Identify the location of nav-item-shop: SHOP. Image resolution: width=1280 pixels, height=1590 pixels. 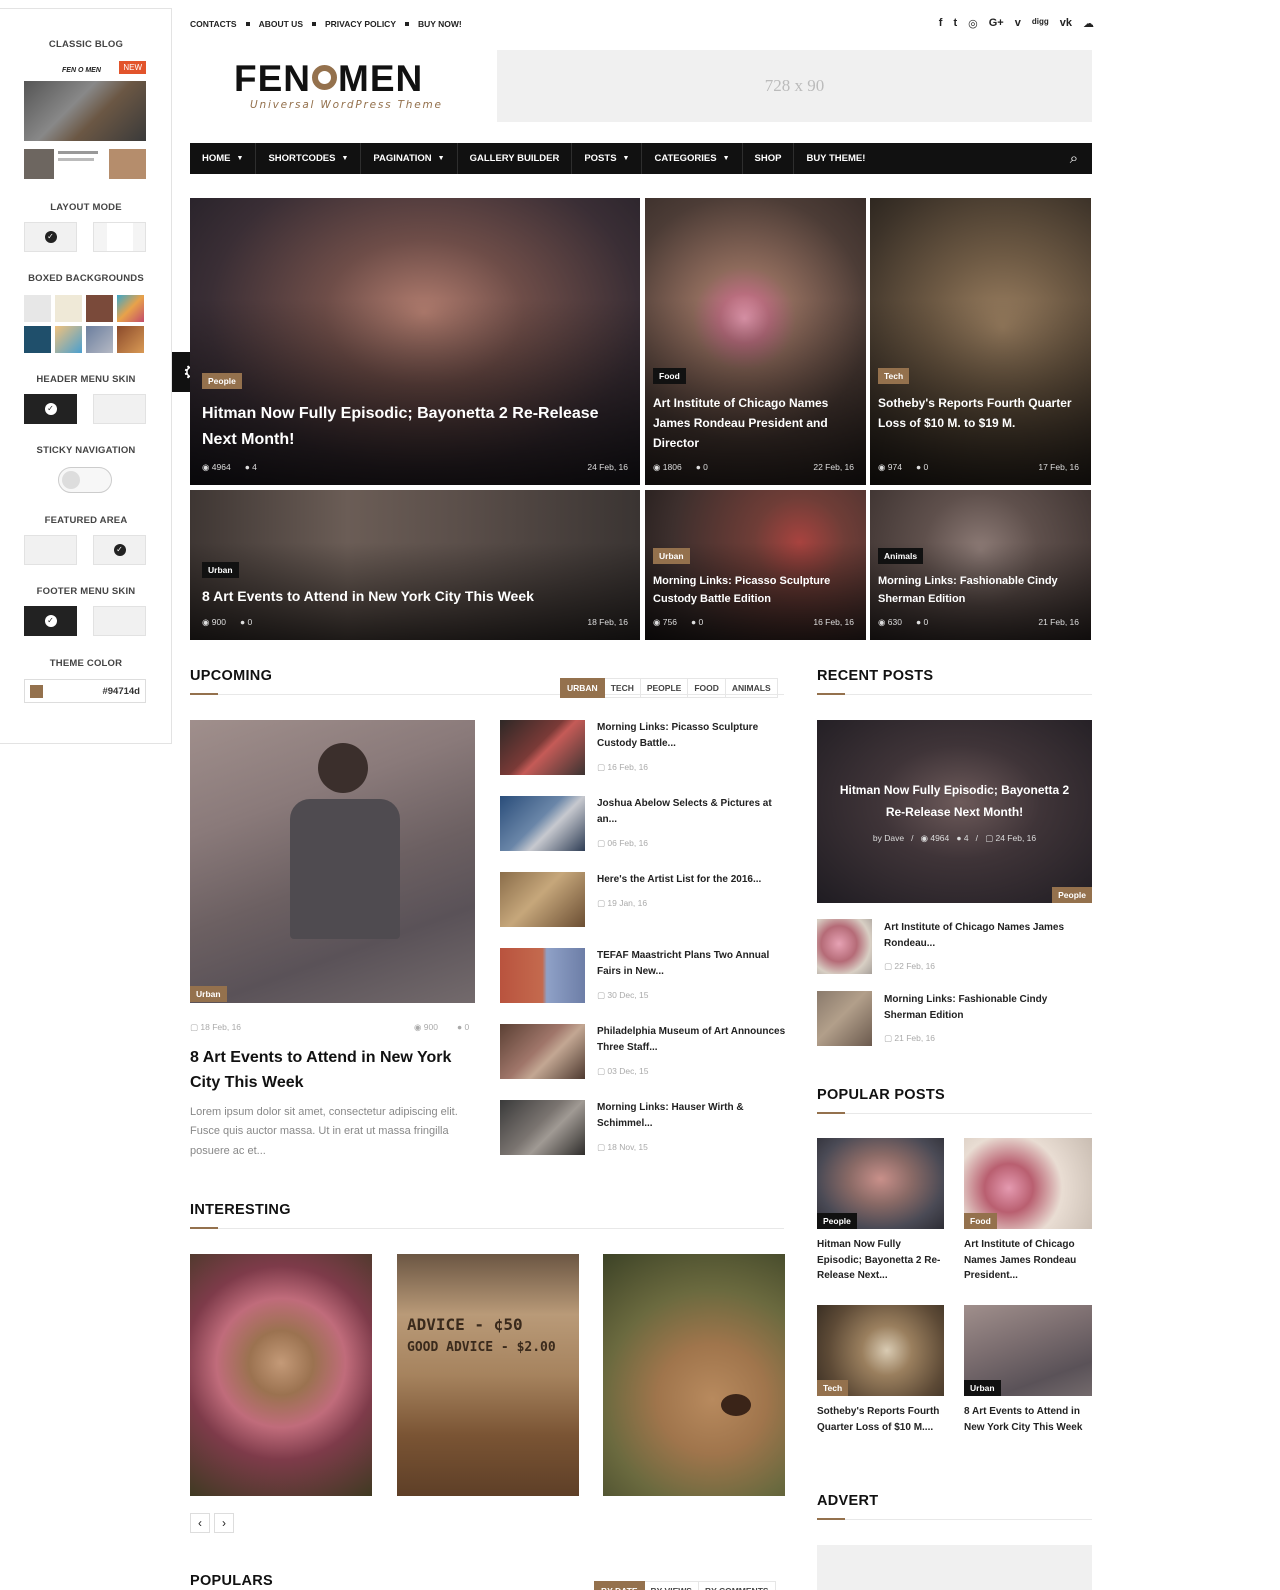
(769, 158).